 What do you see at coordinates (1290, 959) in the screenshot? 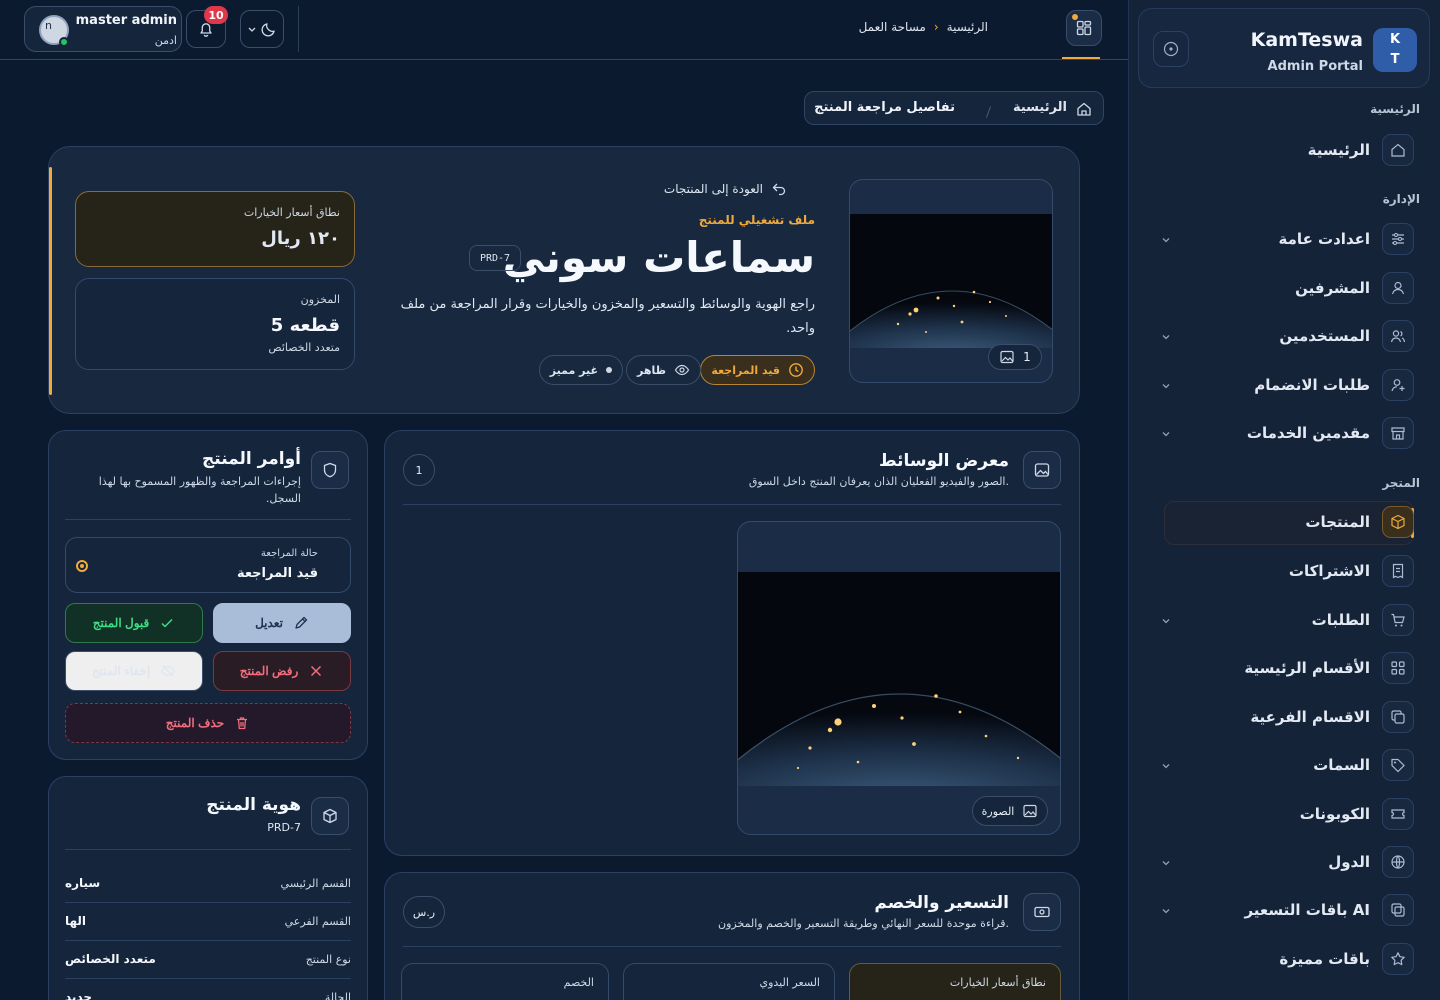
I see `sidebar-item: باقات مميزة` at bounding box center [1290, 959].